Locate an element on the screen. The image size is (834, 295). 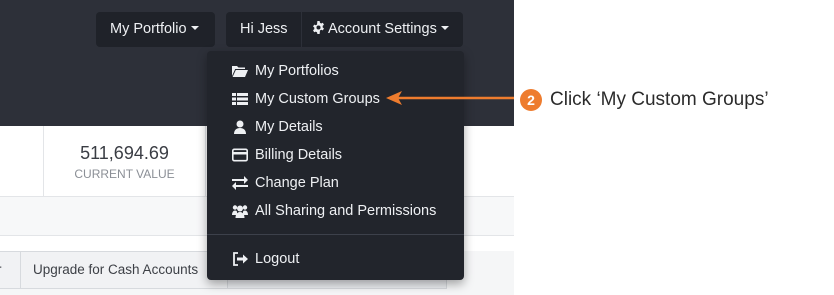
current-value-amount: 511,694.69 is located at coordinates (124, 153).